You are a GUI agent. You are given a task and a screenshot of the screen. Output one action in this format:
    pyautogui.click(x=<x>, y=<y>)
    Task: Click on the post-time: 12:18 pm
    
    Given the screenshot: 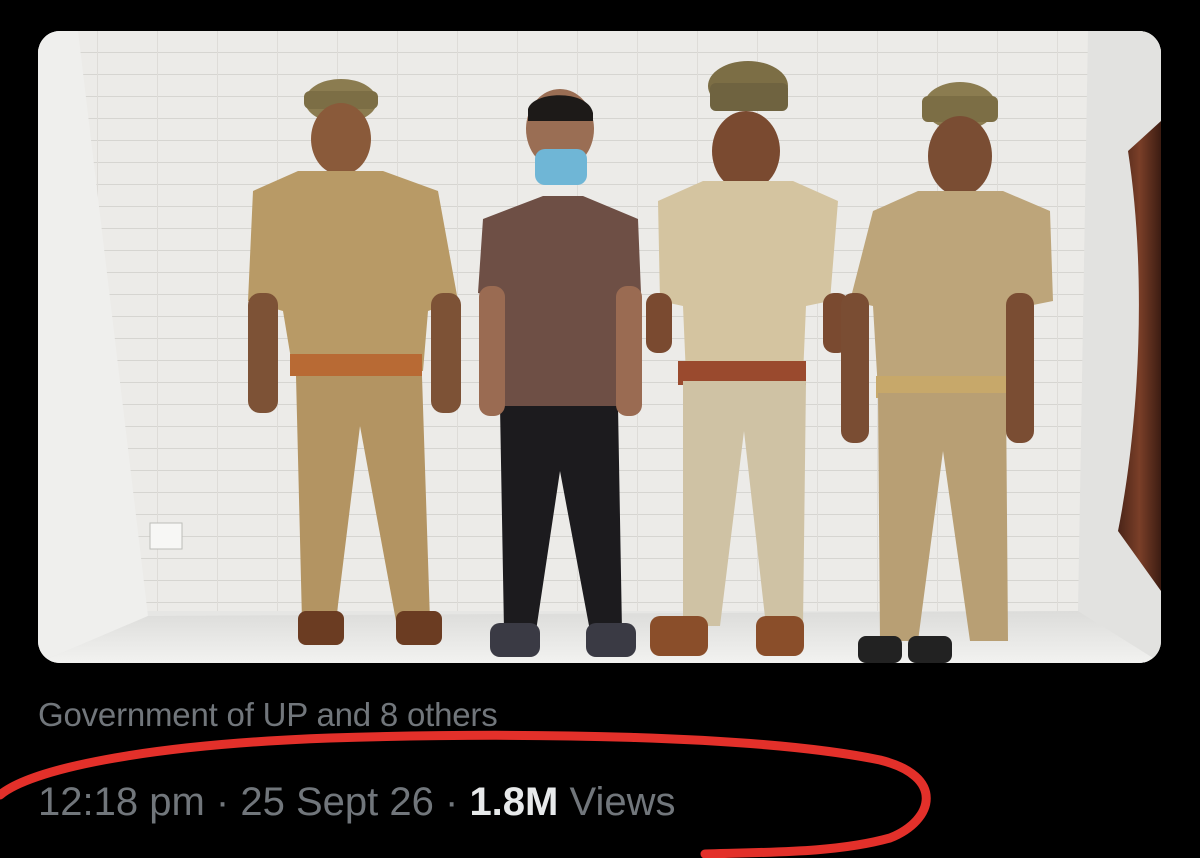 What is the action you would take?
    pyautogui.click(x=121, y=802)
    